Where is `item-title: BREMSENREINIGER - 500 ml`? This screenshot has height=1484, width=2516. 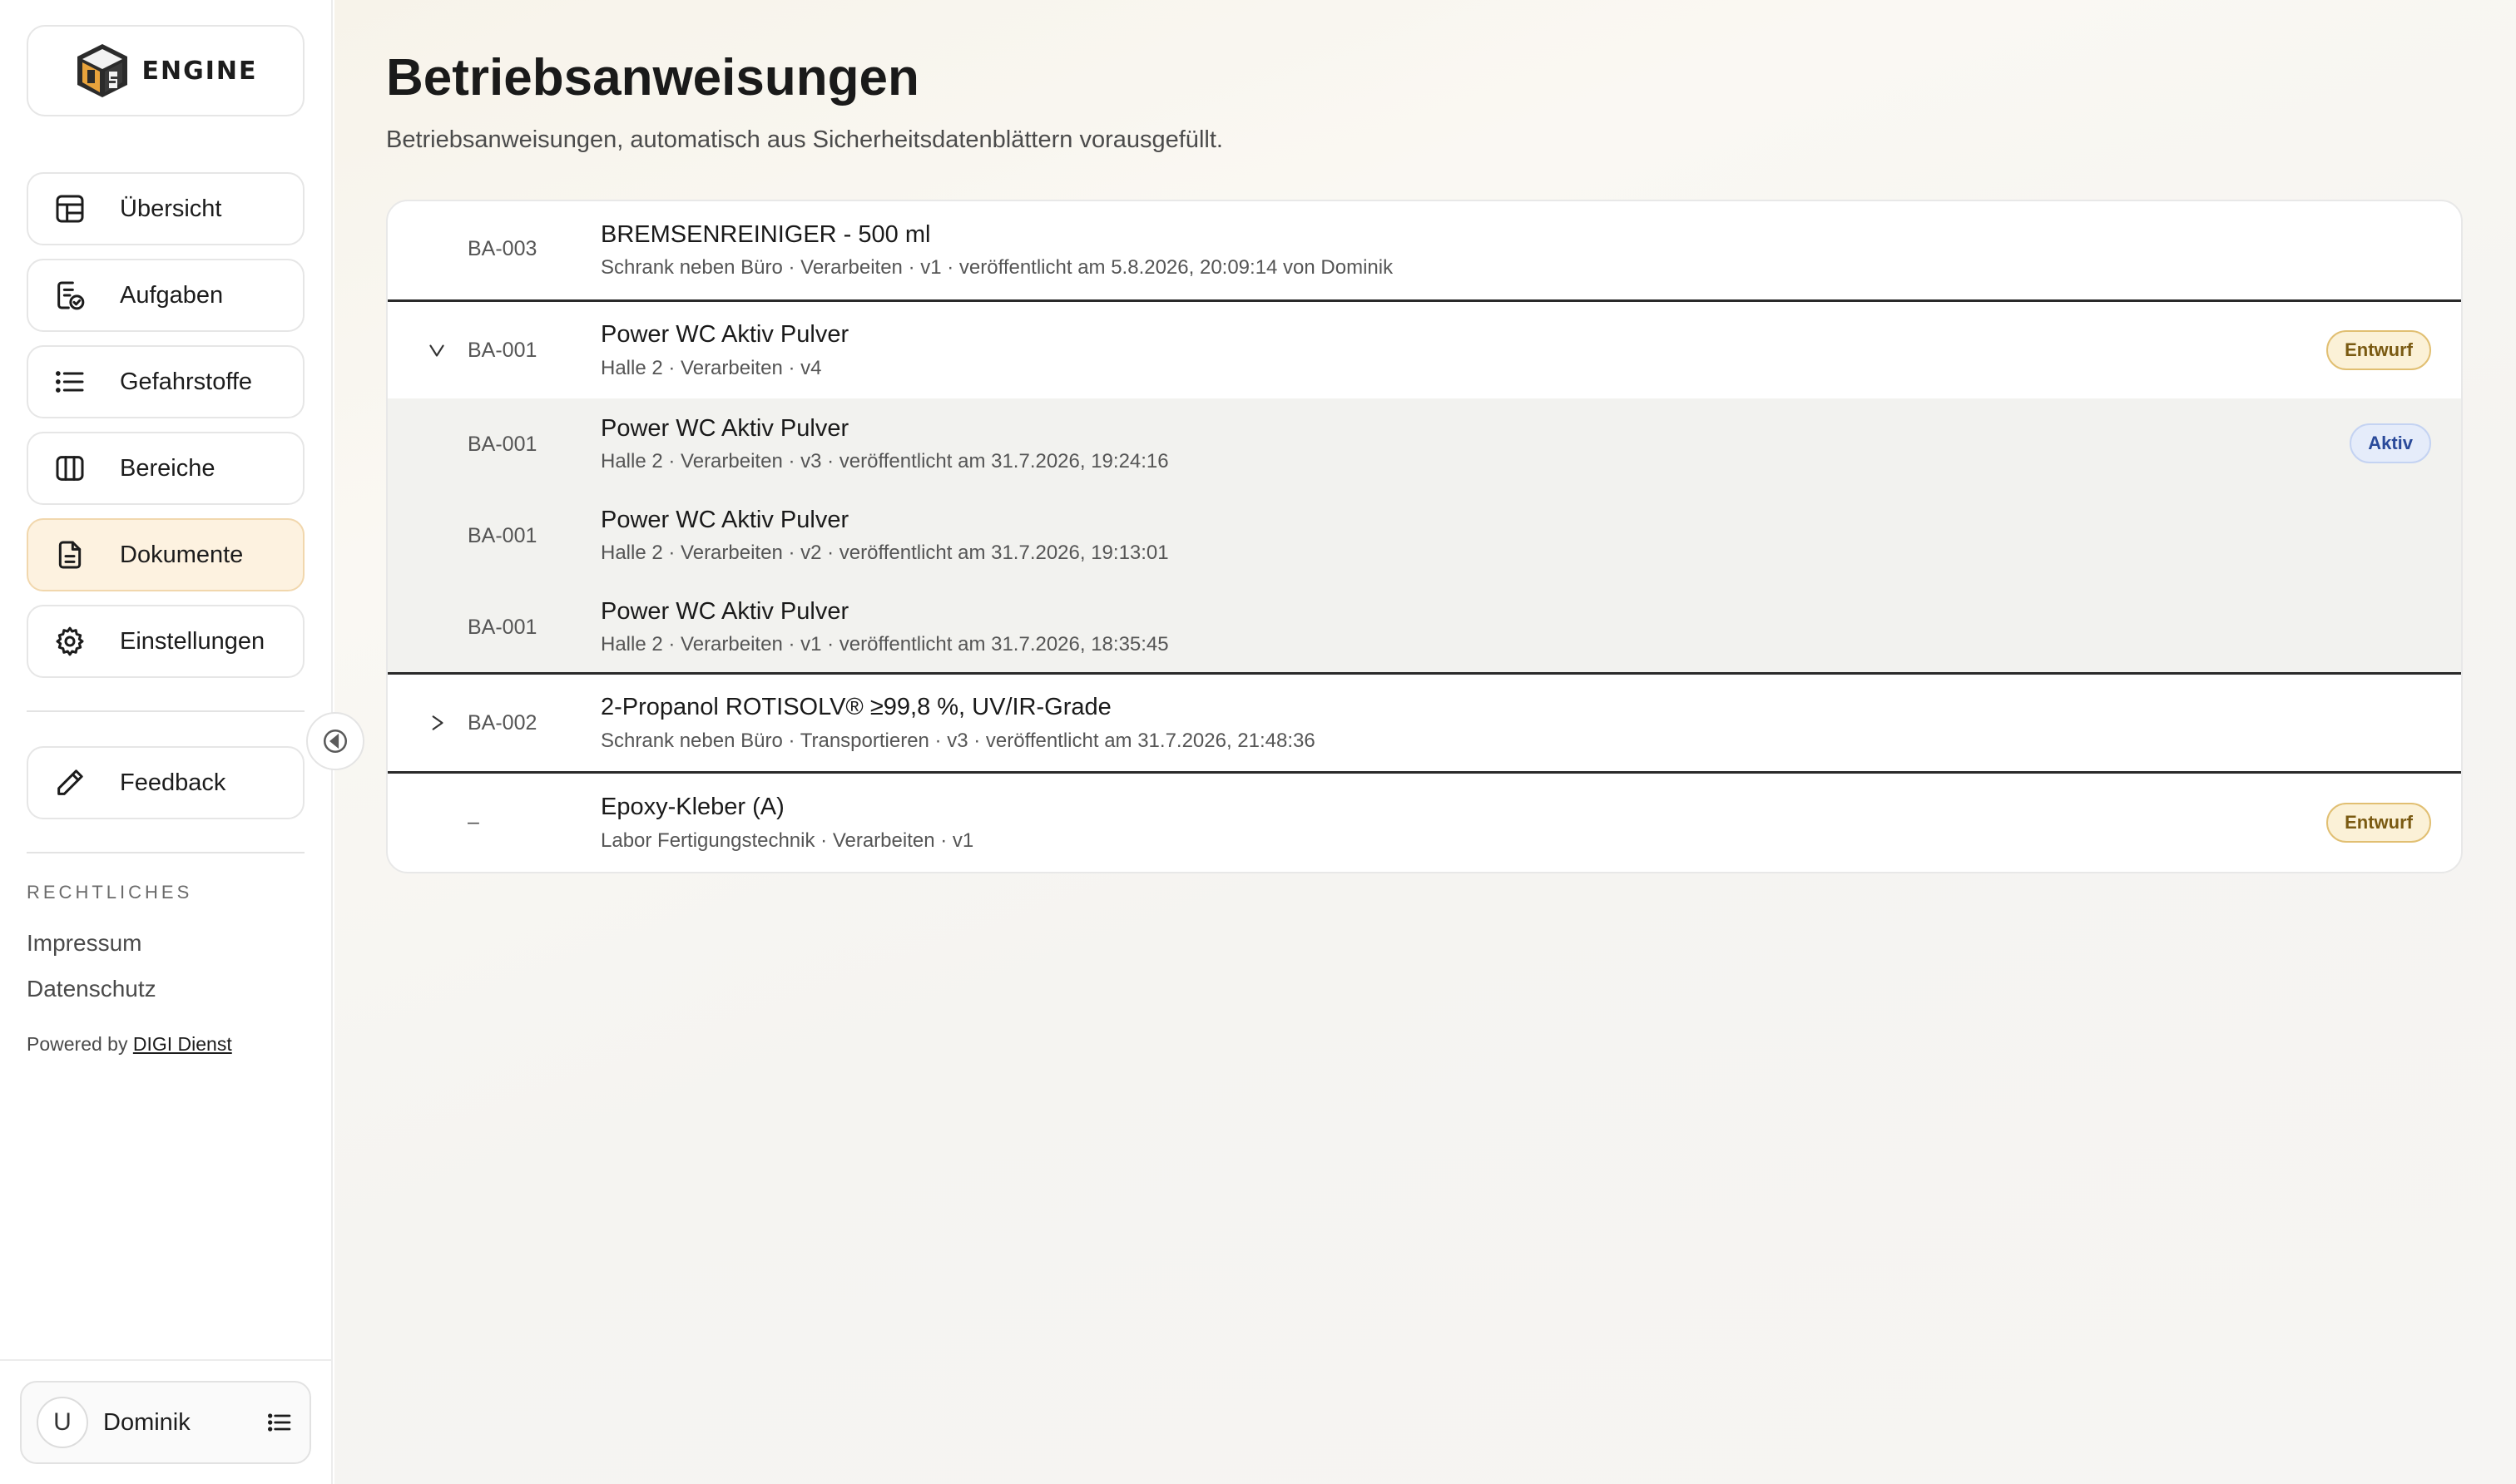
item-title: BREMSENREINIGER - 500 ml is located at coordinates (766, 234).